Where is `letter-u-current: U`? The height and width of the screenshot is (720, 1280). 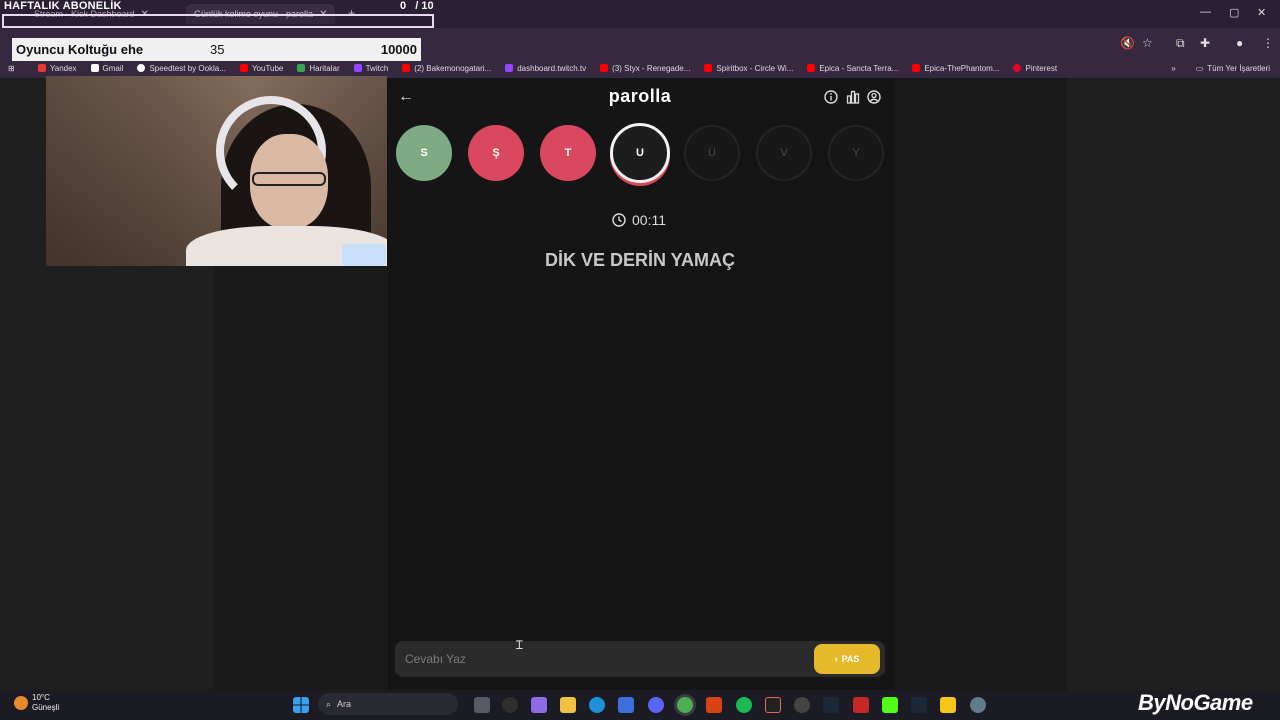
letter-u-current: U is located at coordinates (640, 153).